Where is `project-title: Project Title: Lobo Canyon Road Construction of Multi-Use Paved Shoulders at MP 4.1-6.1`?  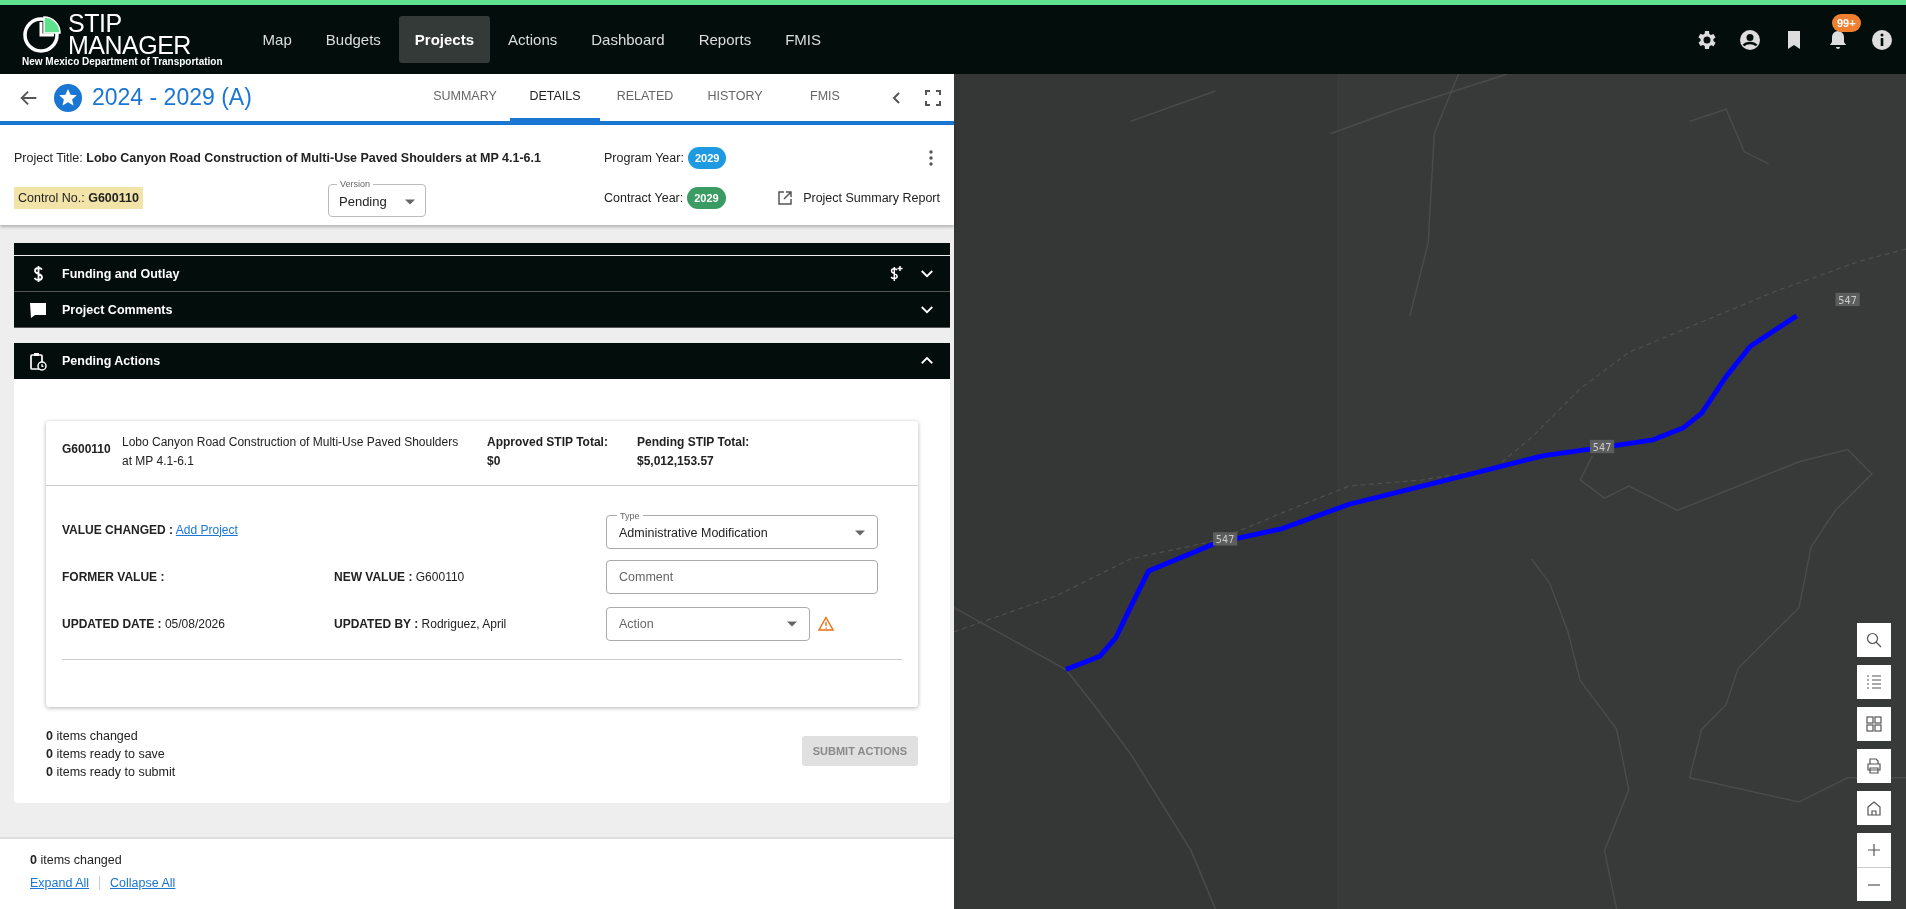 project-title: Project Title: Lobo Canyon Road Construction of Multi-Use Paved Shoulders at MP 4.1-6.1 is located at coordinates (278, 158).